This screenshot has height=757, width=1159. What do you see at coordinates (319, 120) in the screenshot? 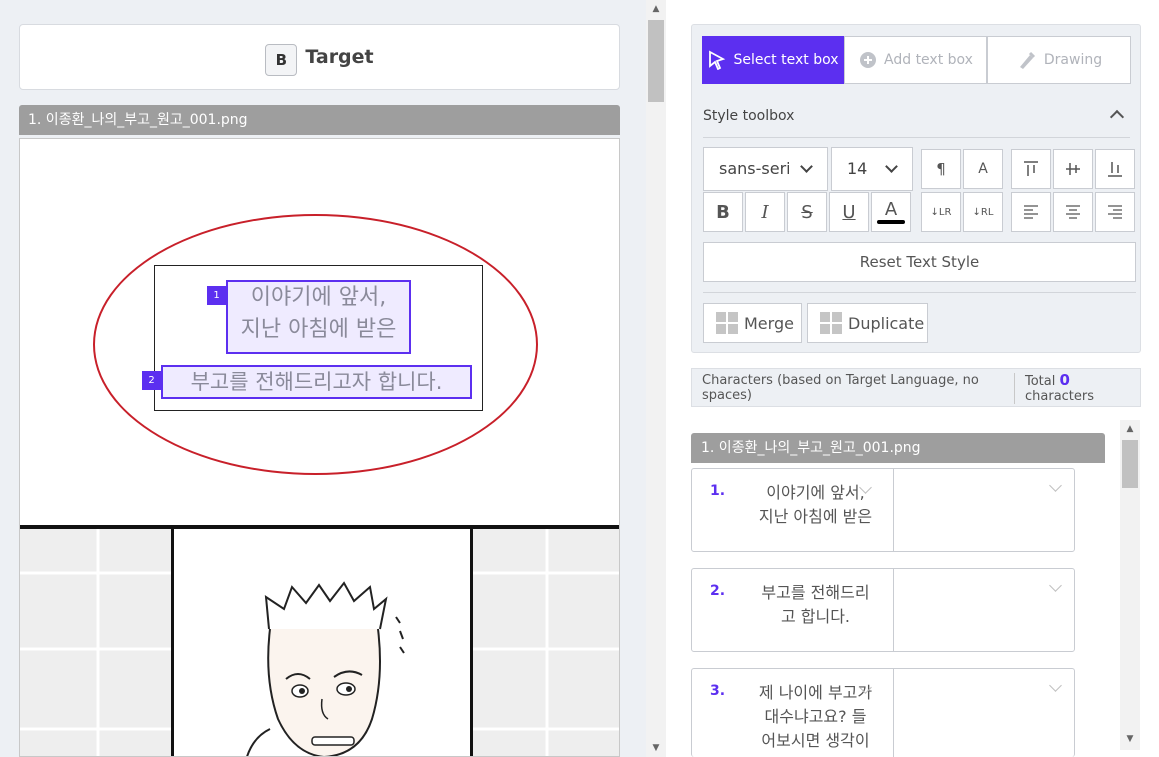
I see `image-file-name: 1. 이종환_나의_부고_원고_001.png` at bounding box center [319, 120].